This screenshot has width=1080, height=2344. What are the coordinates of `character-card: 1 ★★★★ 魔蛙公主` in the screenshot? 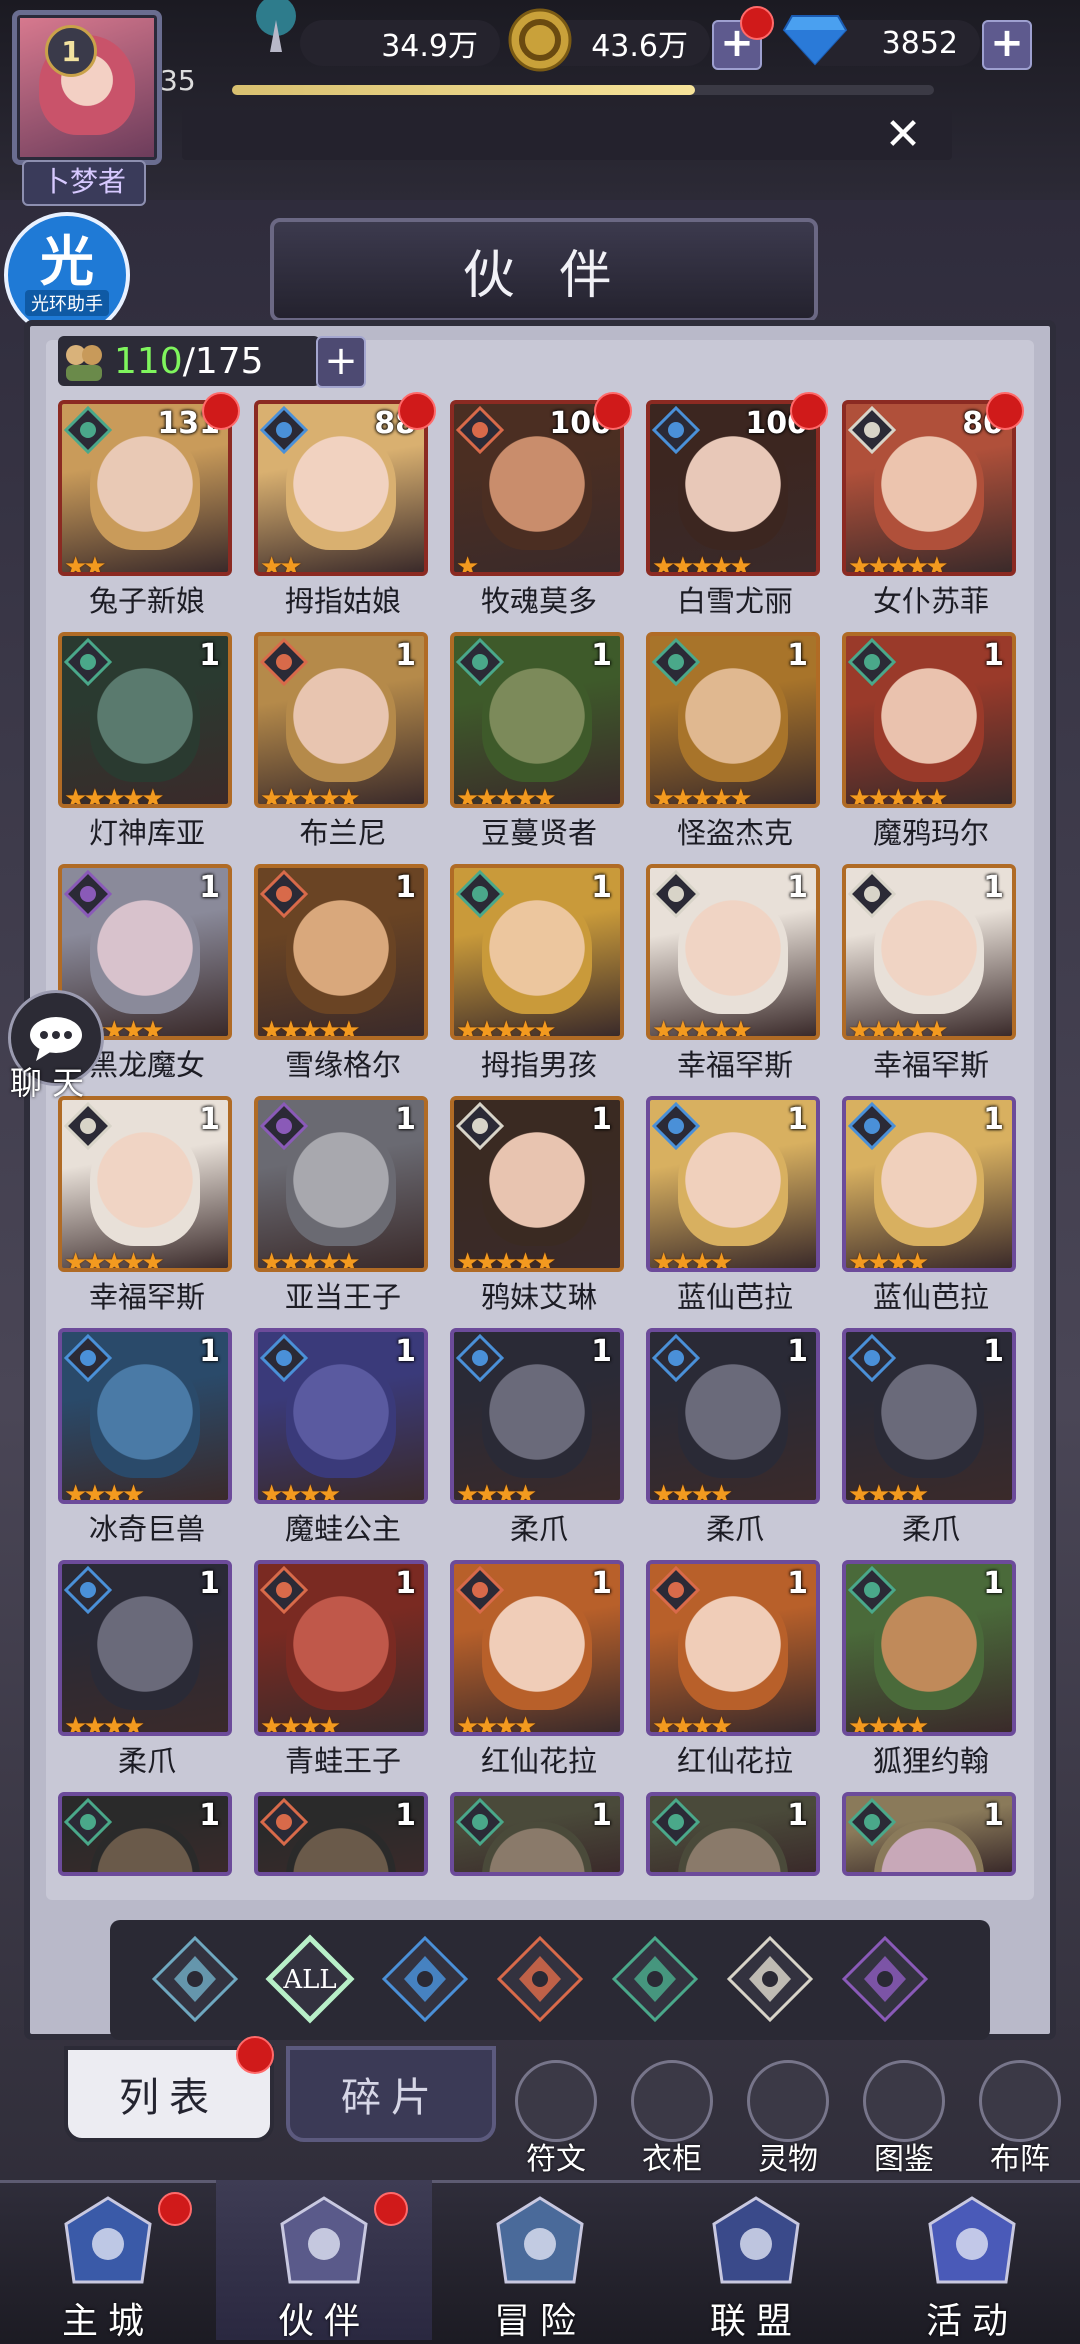 It's located at (343, 1437).